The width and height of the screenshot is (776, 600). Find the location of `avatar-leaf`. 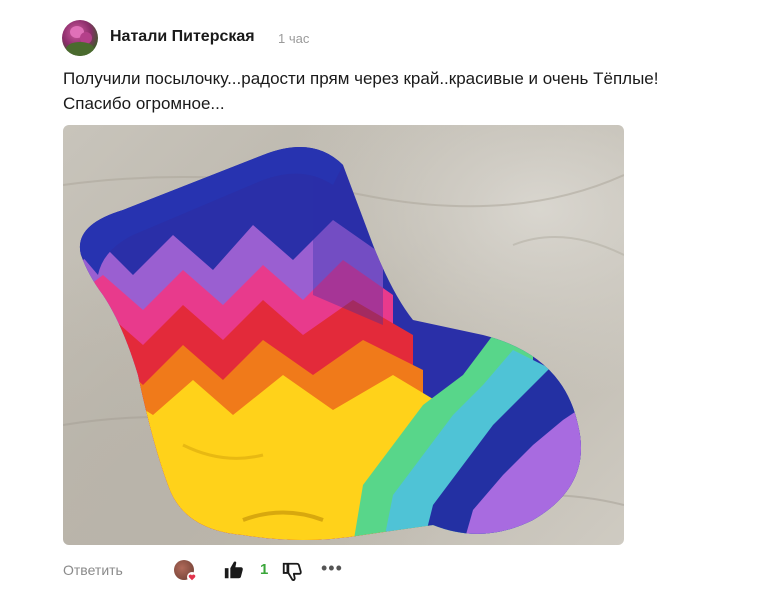

avatar-leaf is located at coordinates (80, 49).